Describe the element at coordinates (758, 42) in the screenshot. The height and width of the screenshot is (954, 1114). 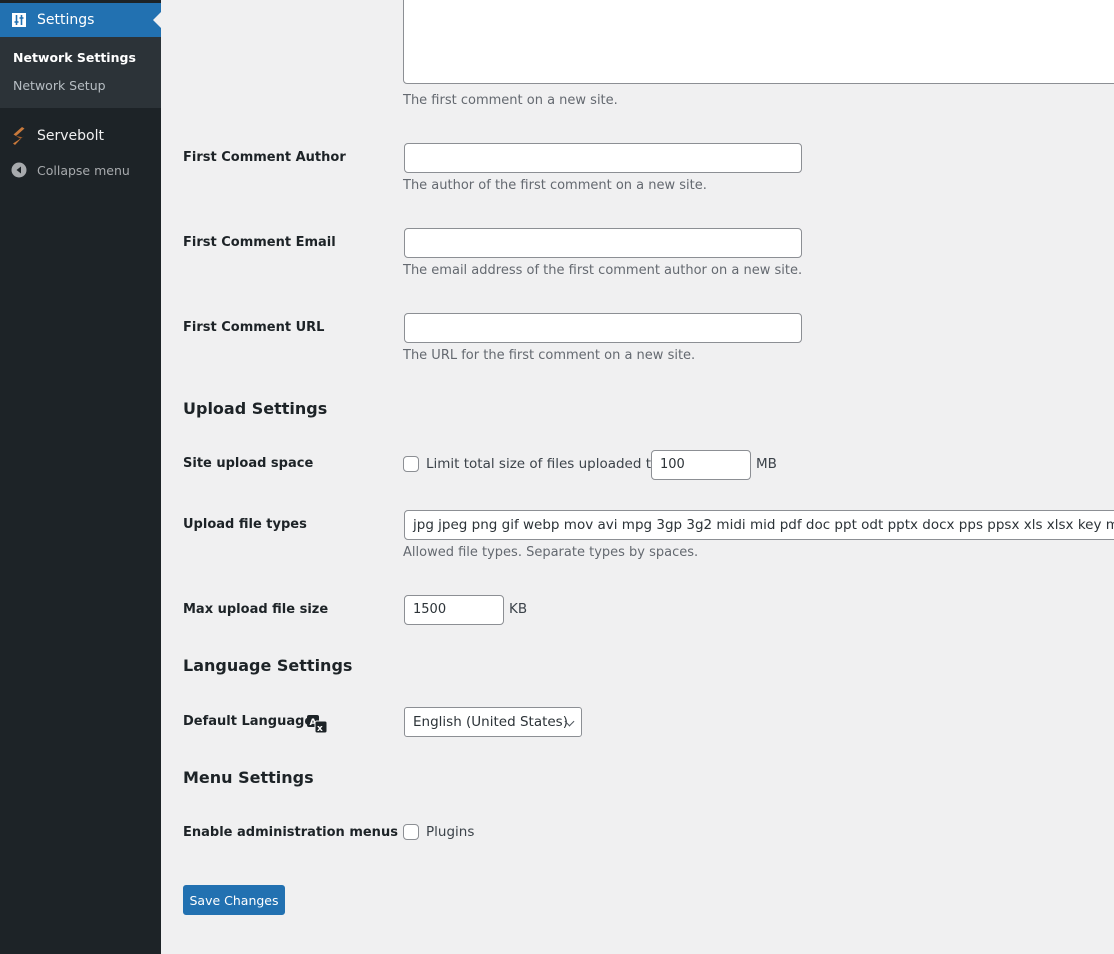
I see `first-comment-textarea` at that location.